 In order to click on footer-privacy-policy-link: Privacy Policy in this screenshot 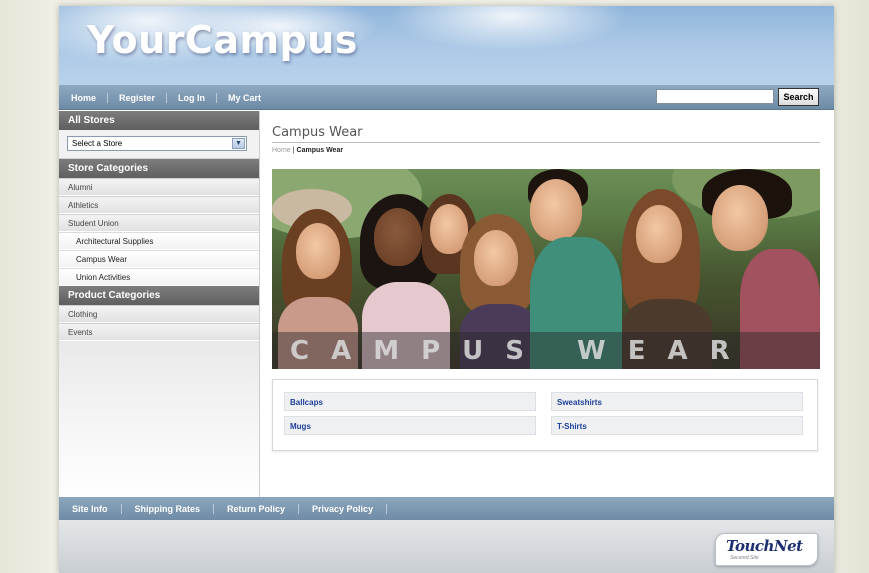, I will do `click(342, 509)`.